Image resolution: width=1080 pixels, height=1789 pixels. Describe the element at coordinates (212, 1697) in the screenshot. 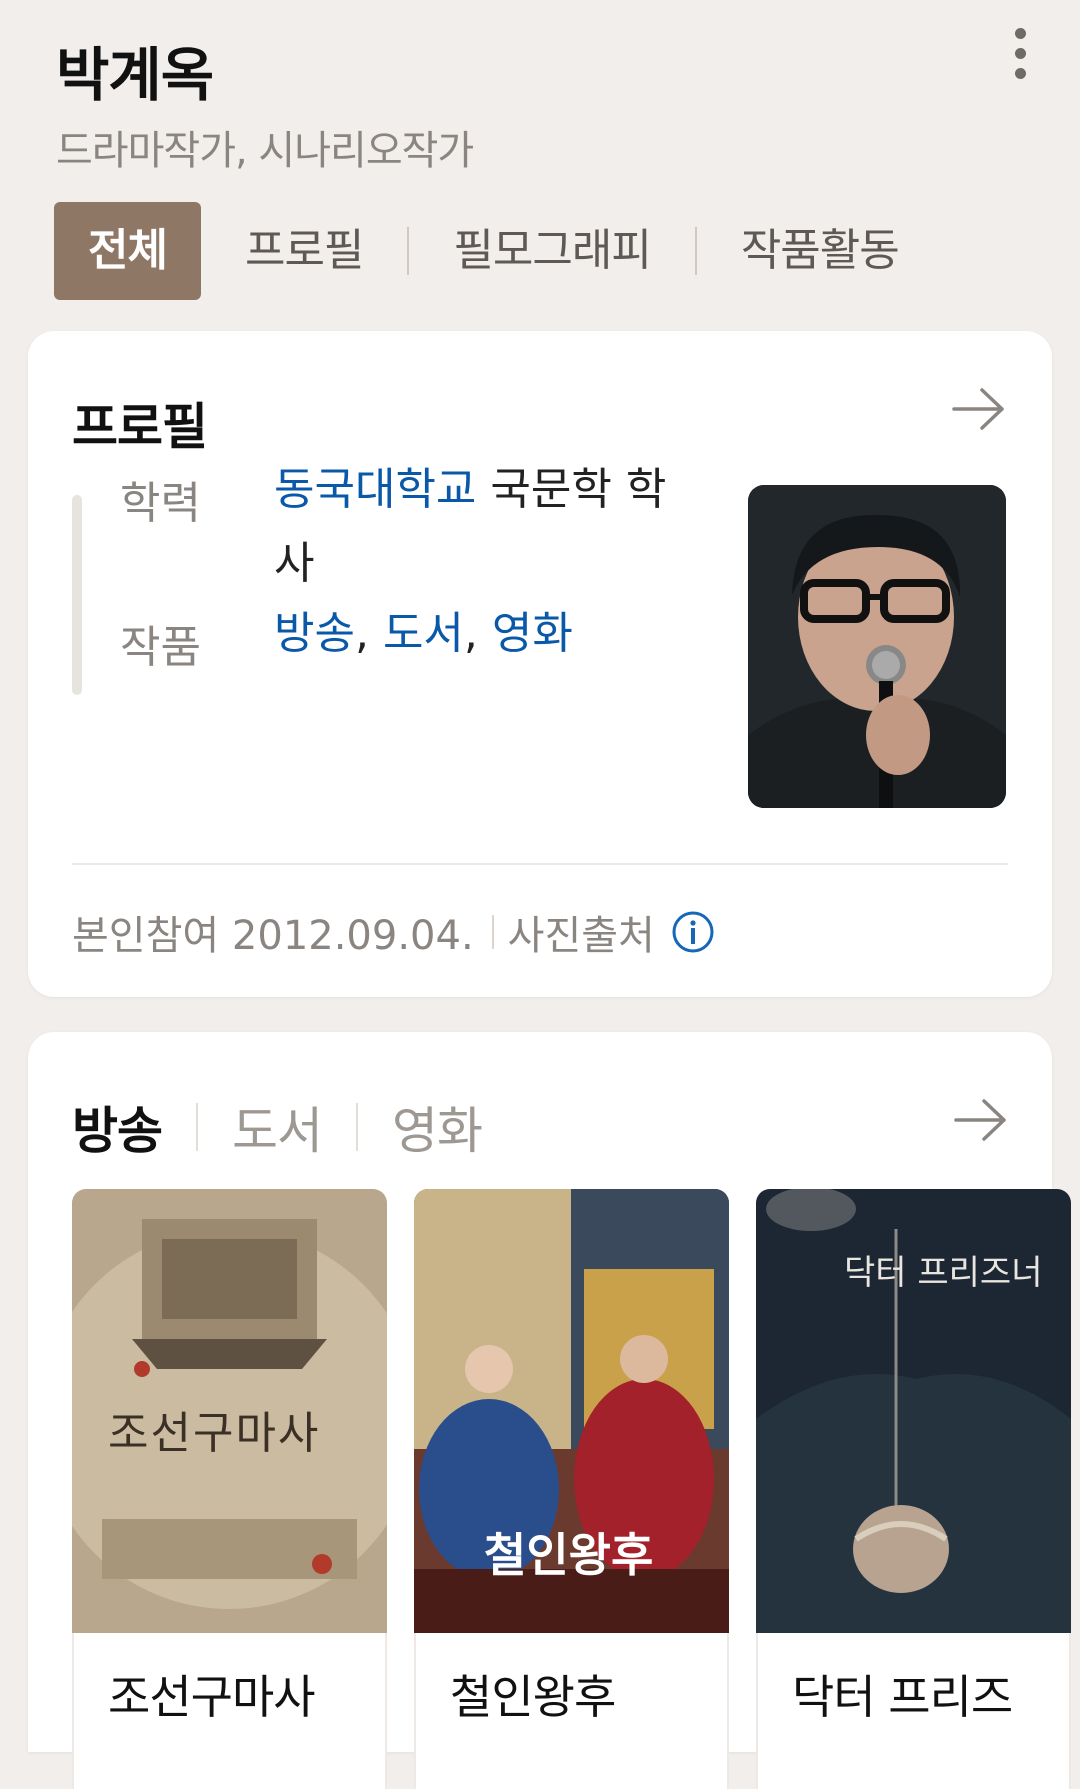

I see `work-title: 조선구마사` at that location.